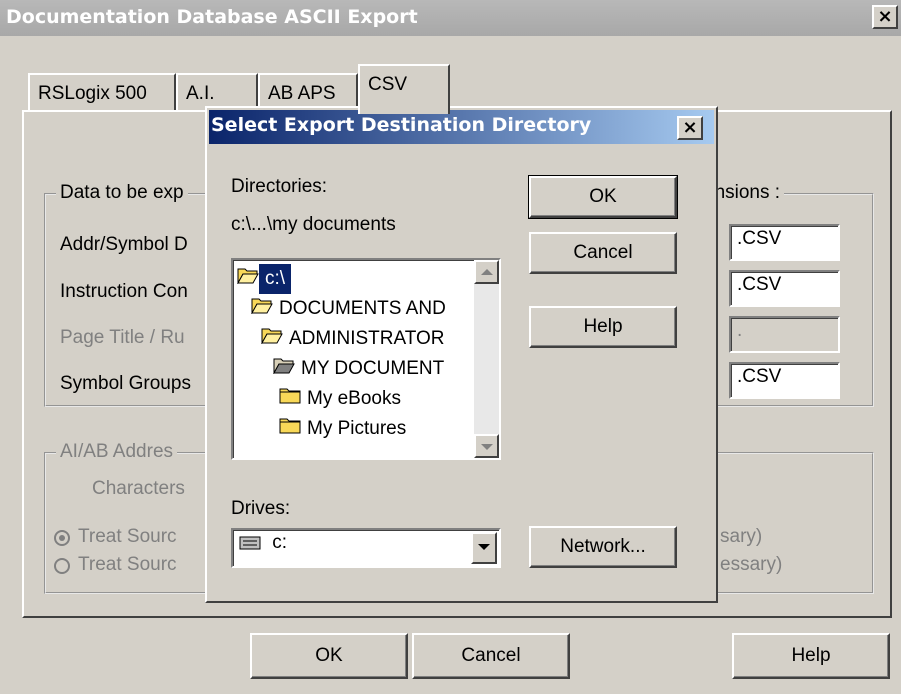  Describe the element at coordinates (811, 656) in the screenshot. I see `help-button: Help` at that location.